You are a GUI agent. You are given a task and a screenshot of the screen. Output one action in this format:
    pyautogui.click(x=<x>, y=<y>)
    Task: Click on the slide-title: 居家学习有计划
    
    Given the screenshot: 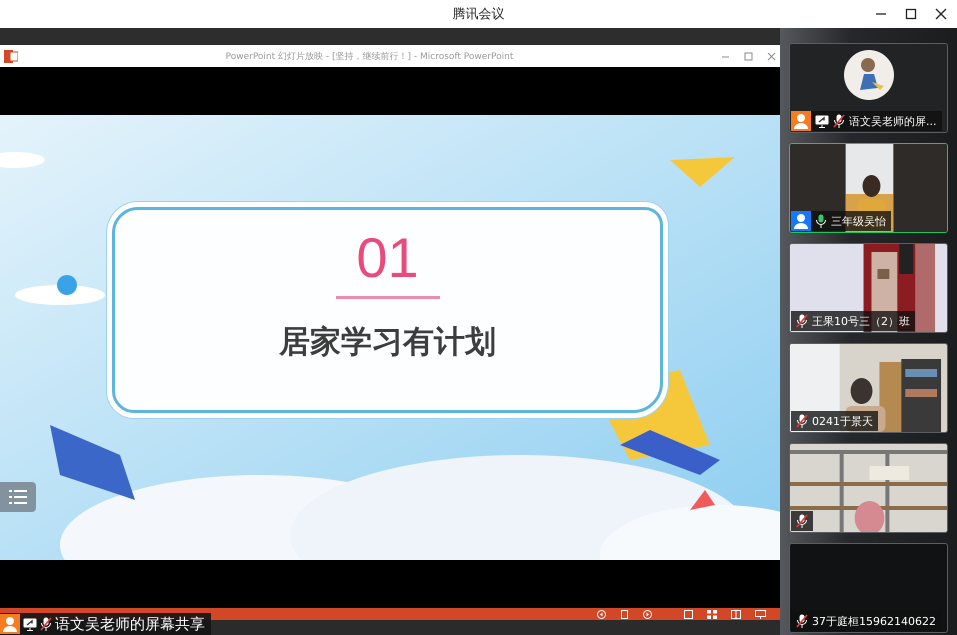 What is the action you would take?
    pyautogui.click(x=387, y=342)
    